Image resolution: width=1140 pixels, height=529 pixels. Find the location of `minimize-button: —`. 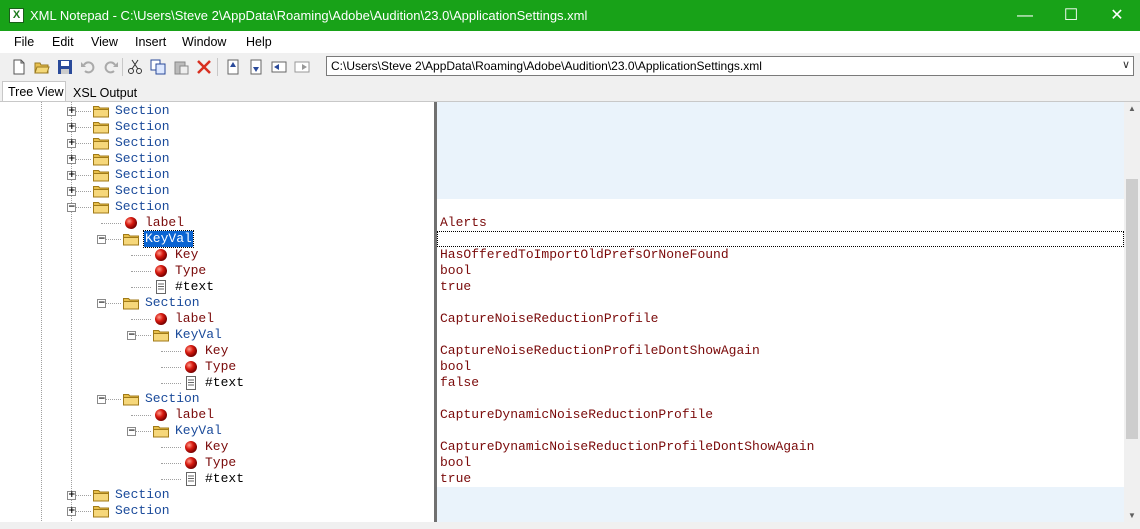

minimize-button: — is located at coordinates (1025, 15).